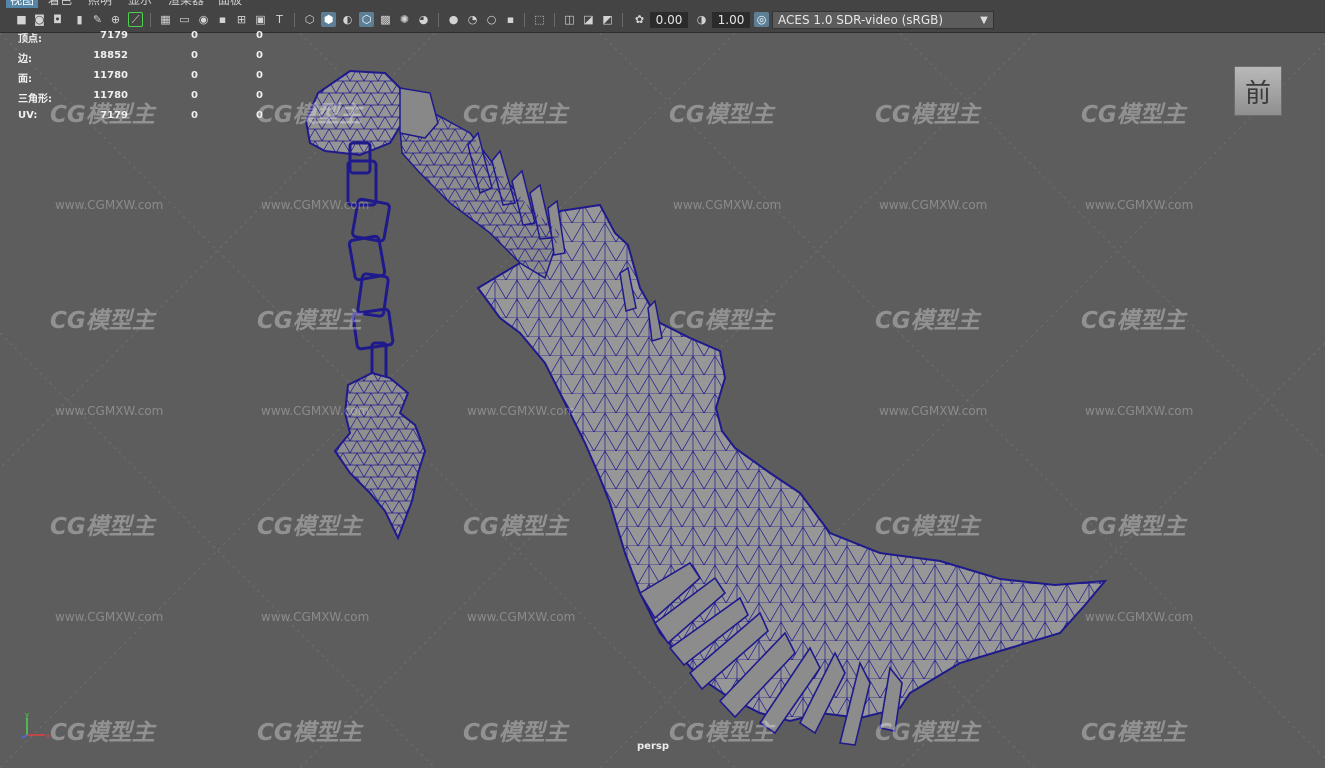 The width and height of the screenshot is (1325, 768). I want to click on exposure-icon: ✿, so click(639, 19).